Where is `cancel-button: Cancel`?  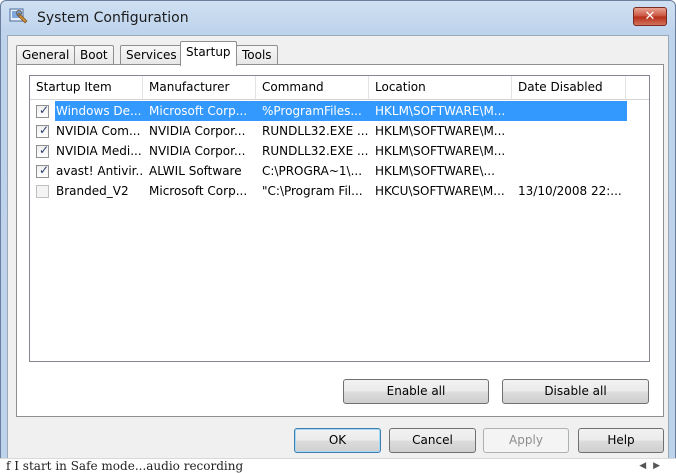
cancel-button: Cancel is located at coordinates (432, 440).